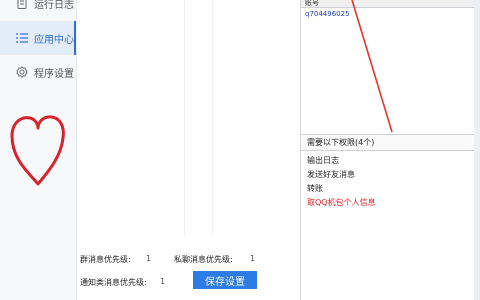  I want to click on permission-item-warning: 取QQ机包个人信息, so click(341, 202).